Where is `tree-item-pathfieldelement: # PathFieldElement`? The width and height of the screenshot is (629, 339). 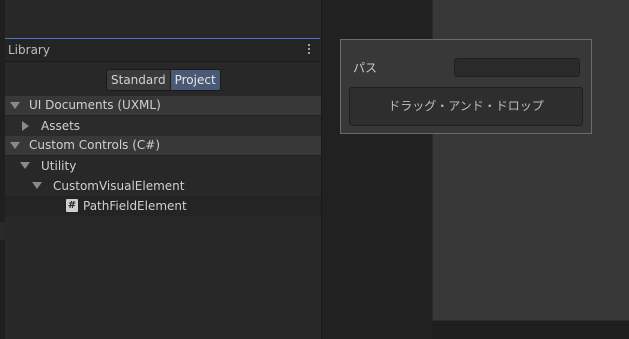
tree-item-pathfieldelement: # PathFieldElement is located at coordinates (163, 206).